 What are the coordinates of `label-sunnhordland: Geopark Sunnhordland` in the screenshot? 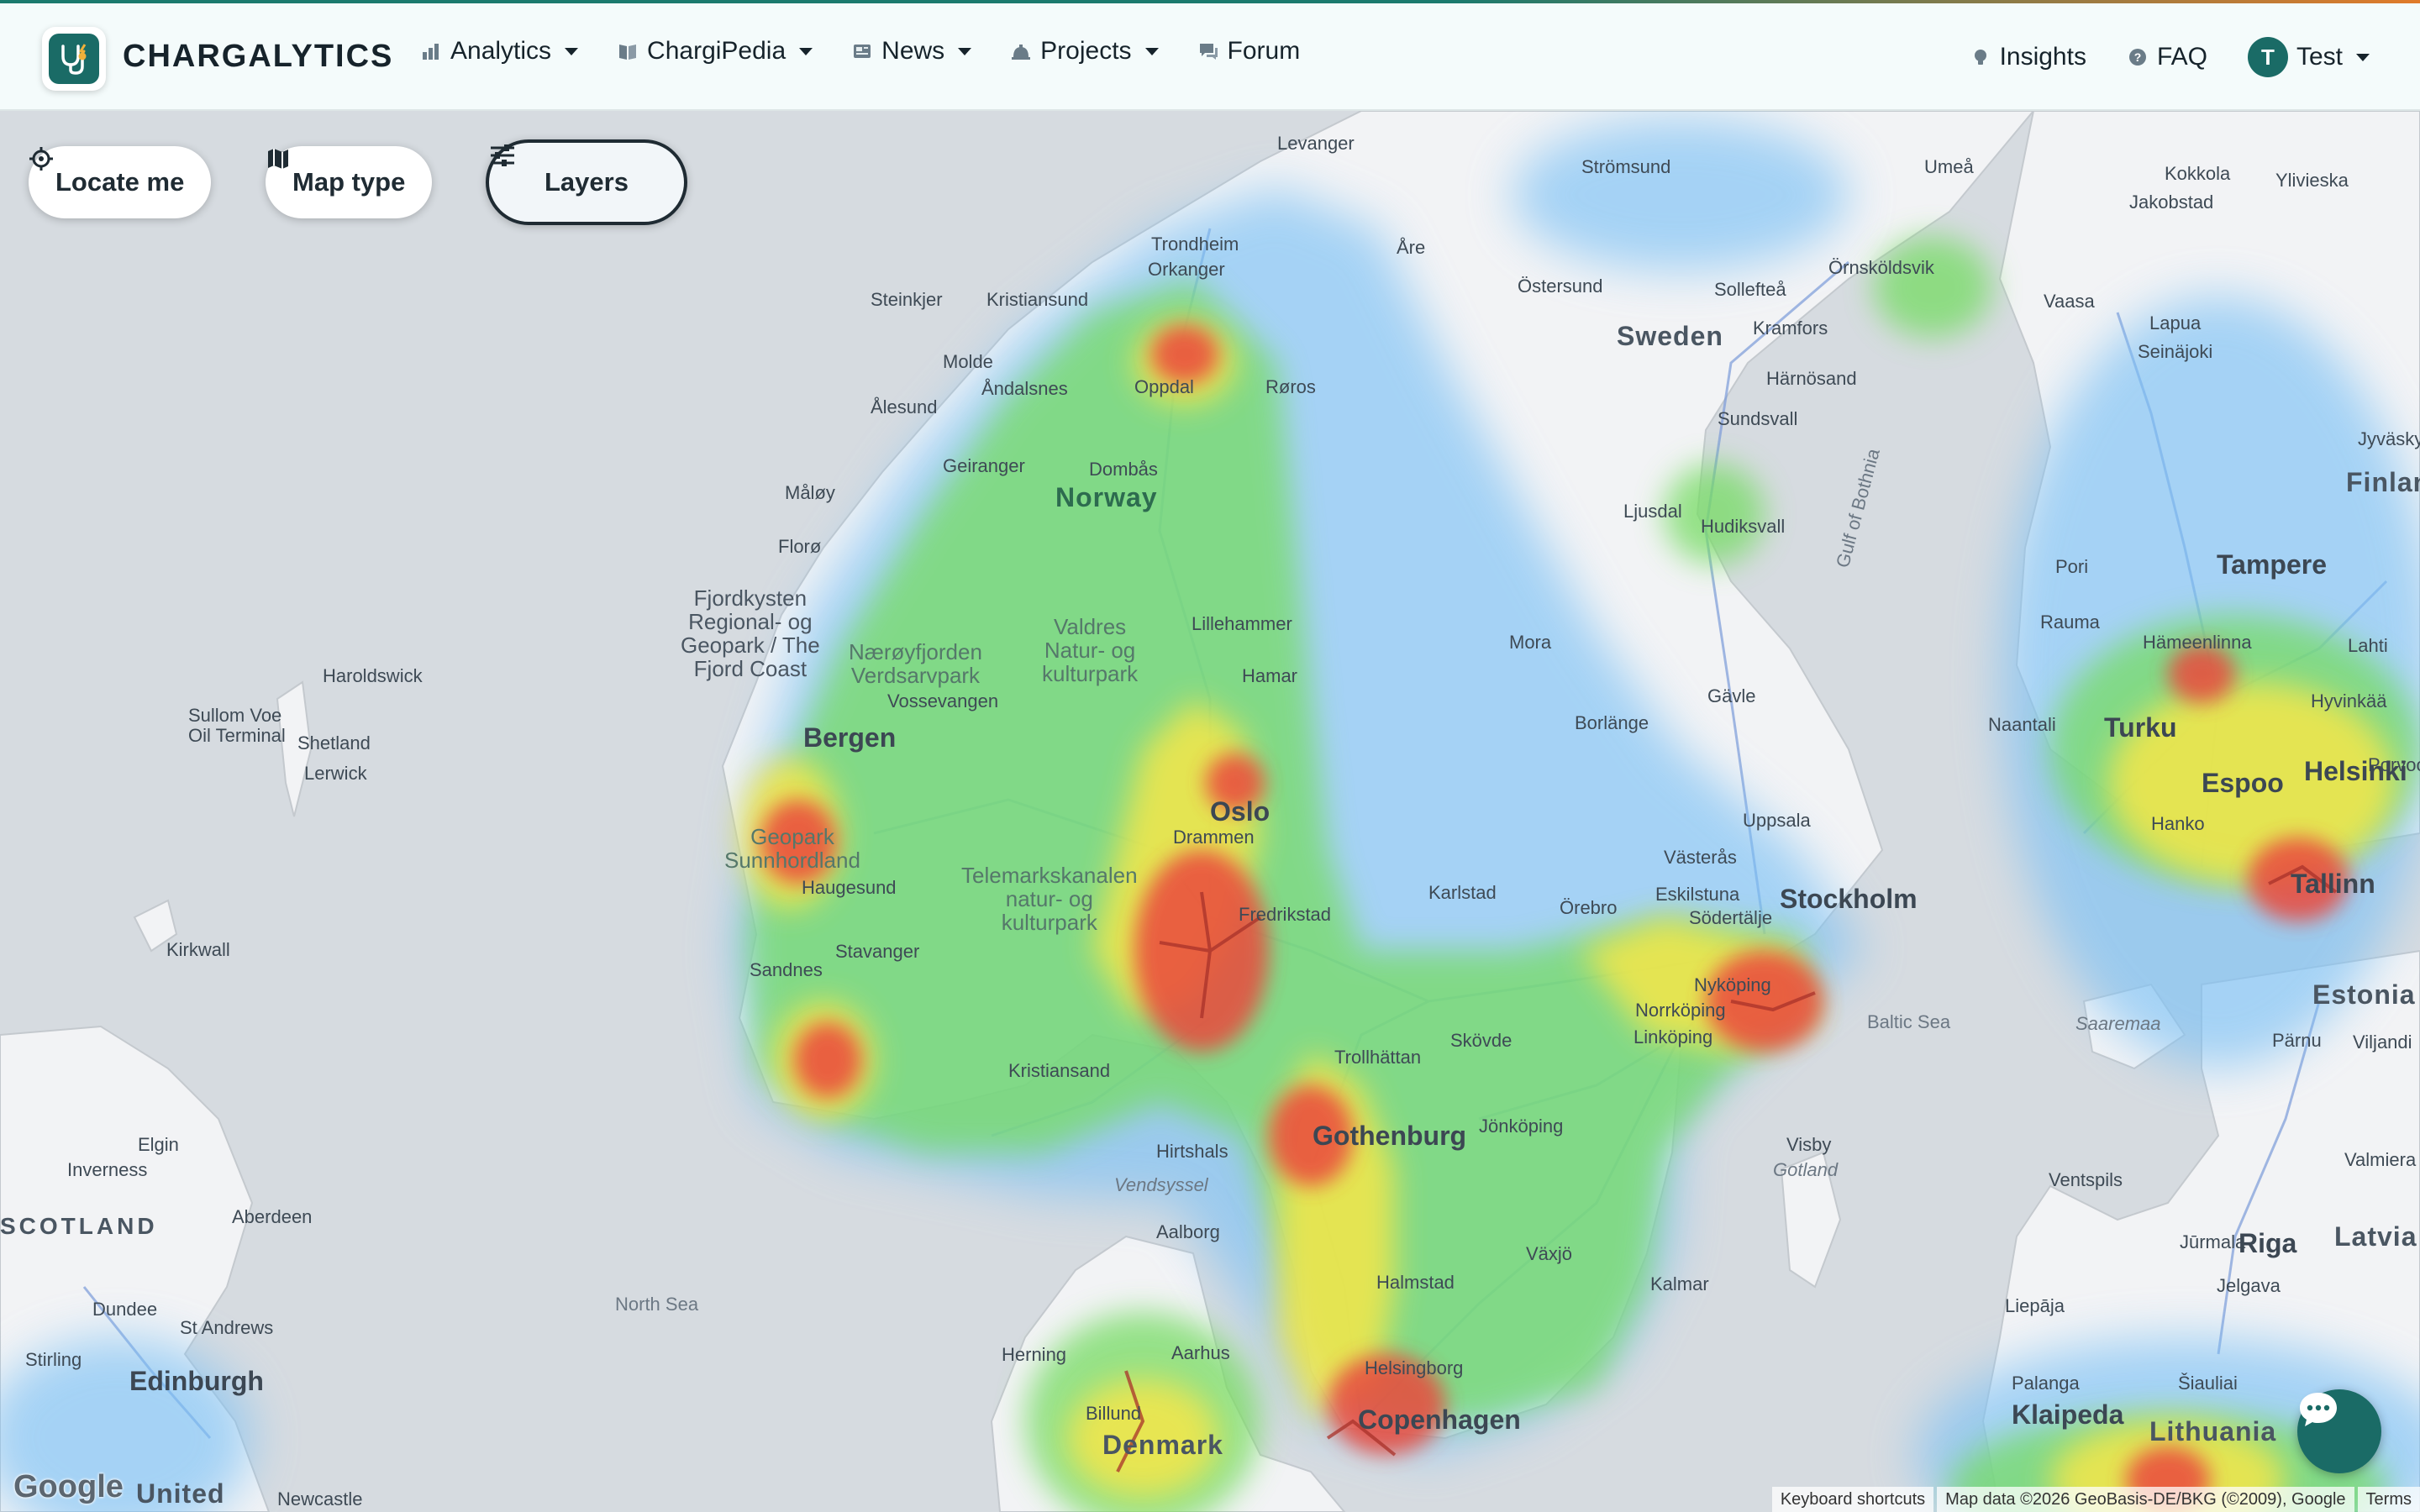 It's located at (792, 848).